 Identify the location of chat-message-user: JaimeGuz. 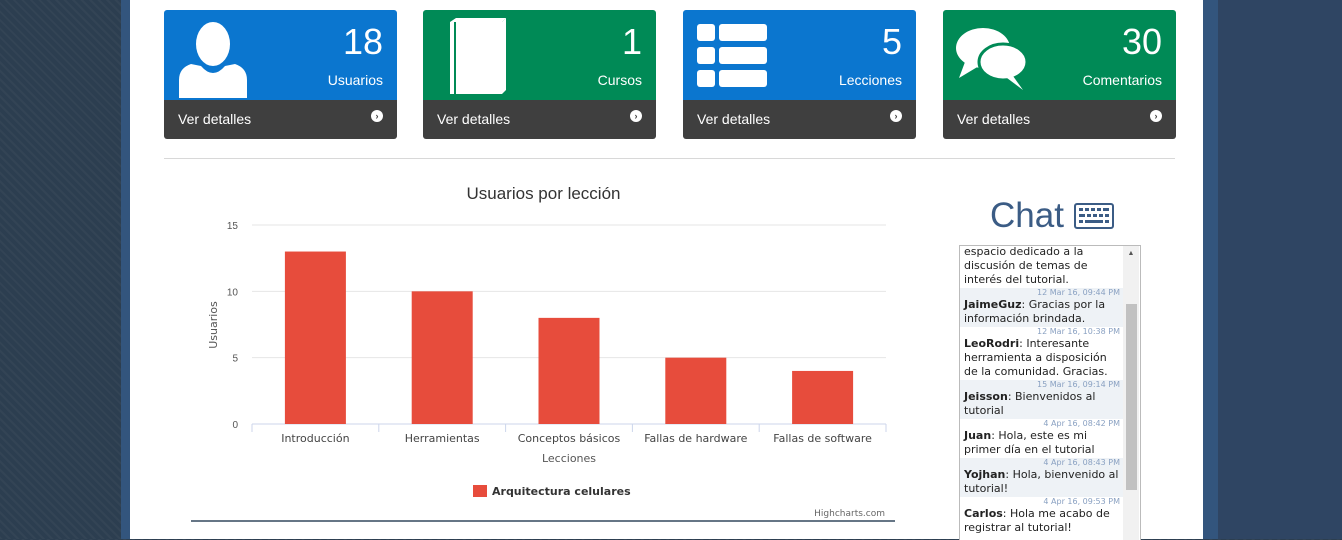
(993, 304).